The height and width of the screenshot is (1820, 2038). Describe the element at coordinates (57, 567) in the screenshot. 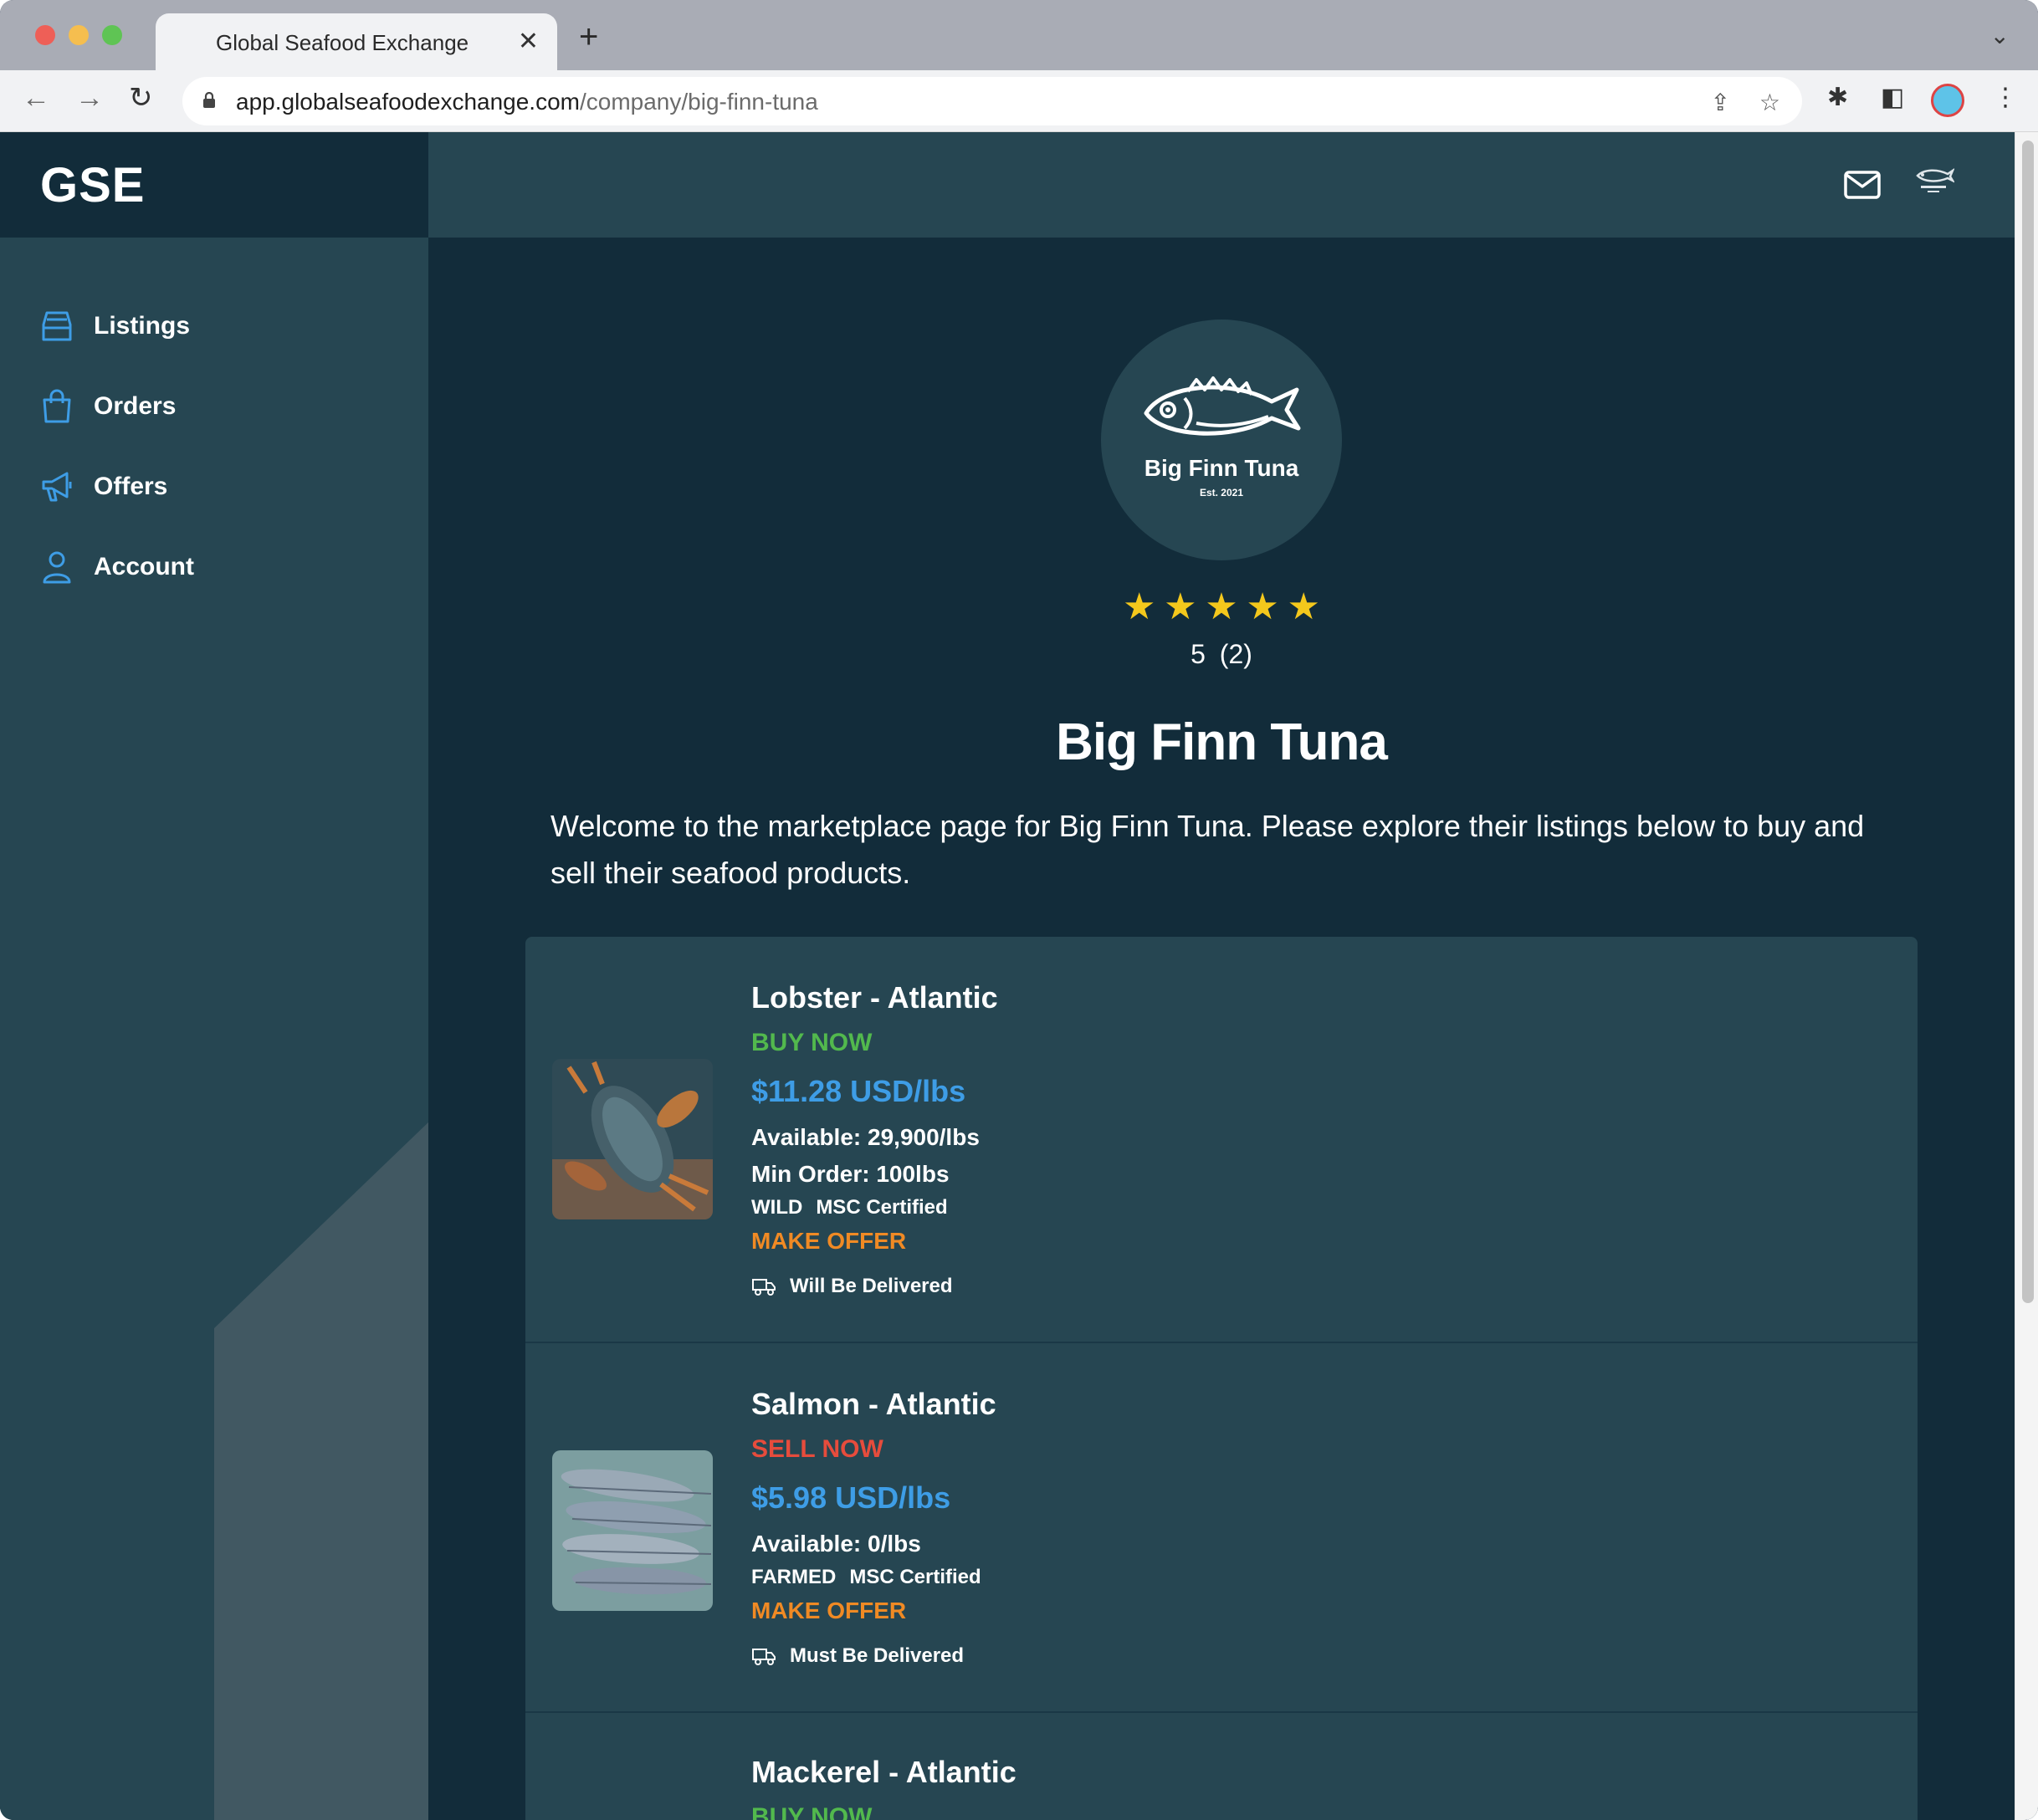

I see `user-icon` at that location.